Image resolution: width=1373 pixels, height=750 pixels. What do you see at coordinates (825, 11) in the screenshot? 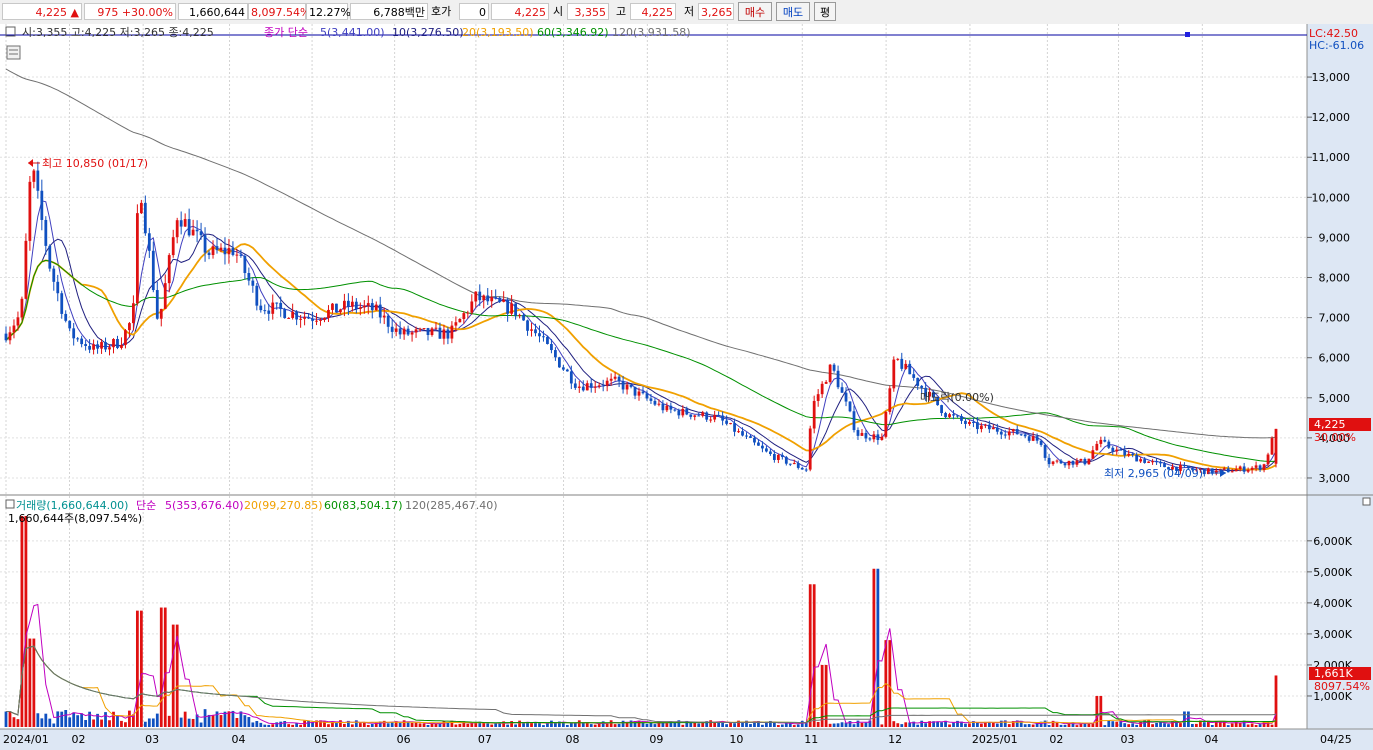
I see `average-button: 평` at bounding box center [825, 11].